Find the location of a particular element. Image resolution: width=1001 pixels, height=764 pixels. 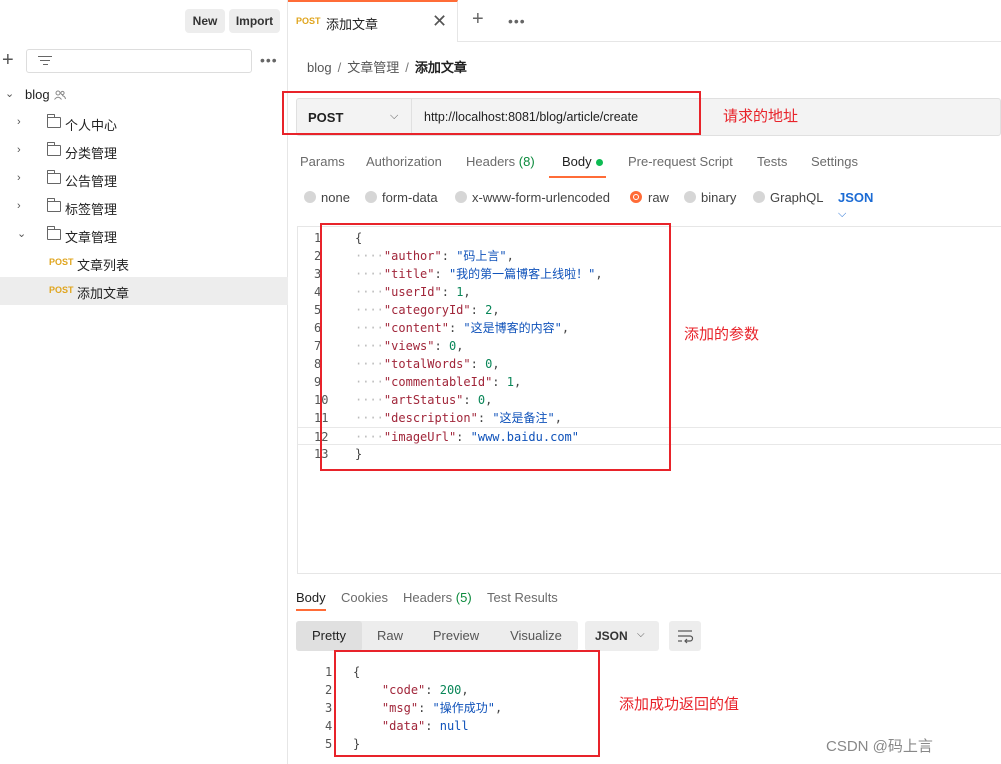

wrap-lines-button is located at coordinates (685, 636).